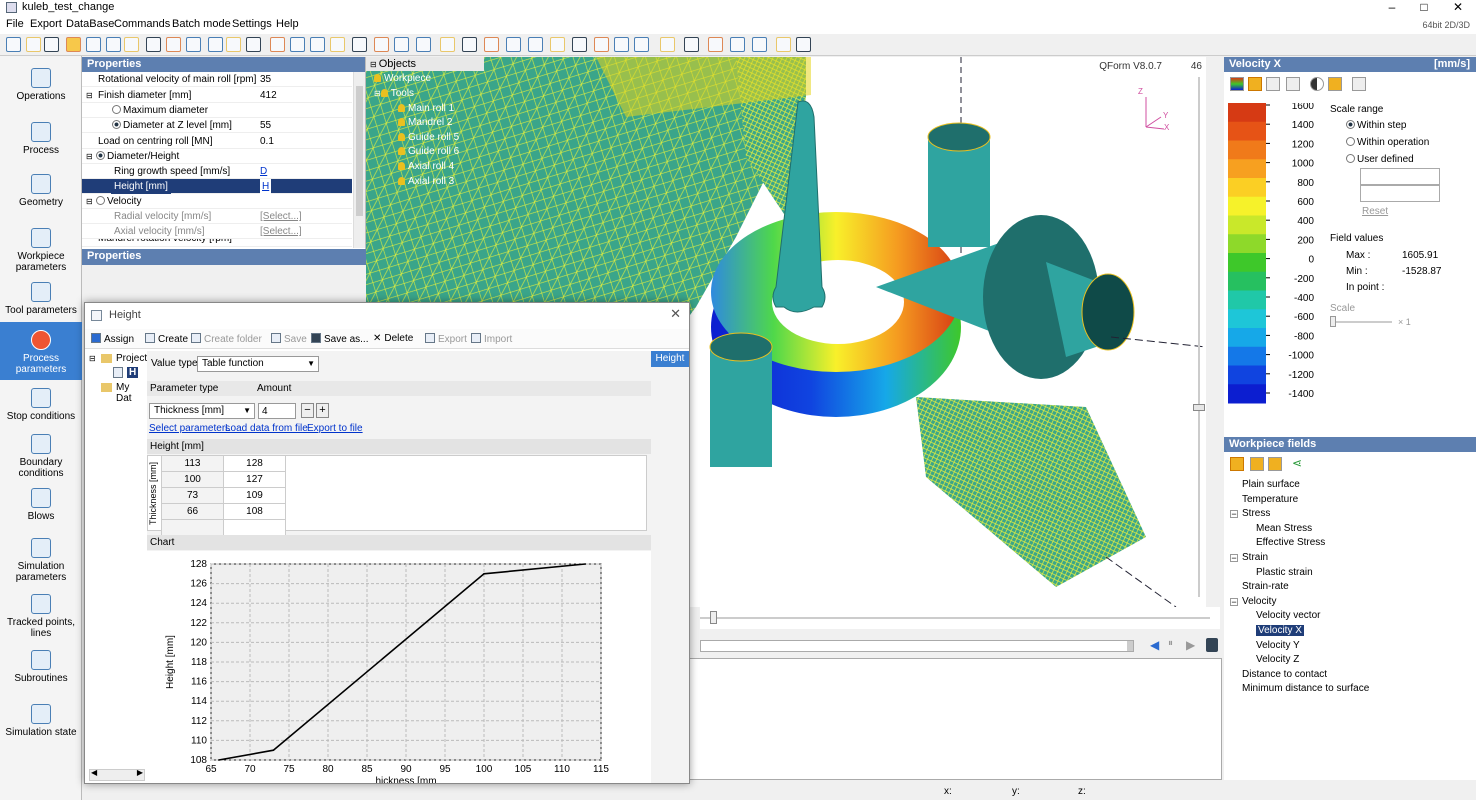  Describe the element at coordinates (131, 358) in the screenshot. I see `tree-project: Project` at that location.